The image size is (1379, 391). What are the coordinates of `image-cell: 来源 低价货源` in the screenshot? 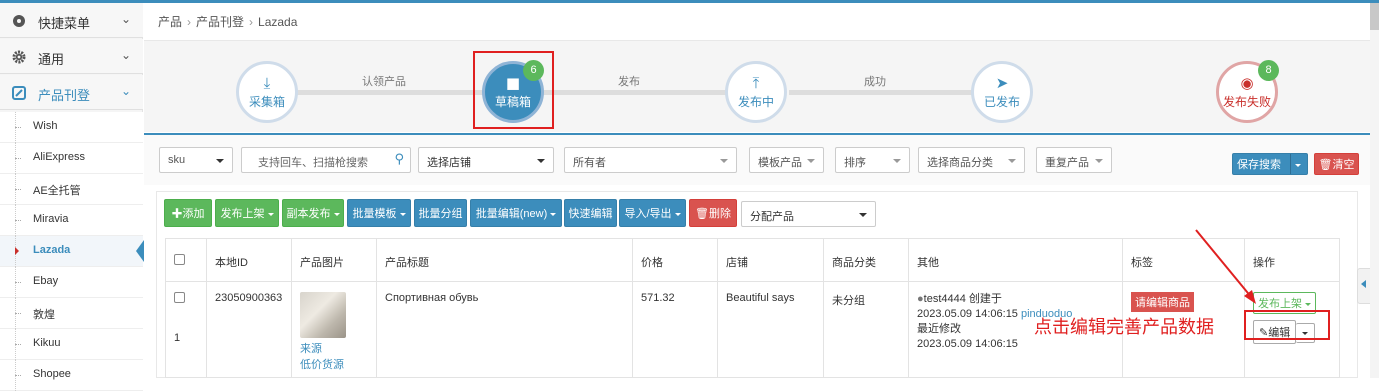 It's located at (334, 329).